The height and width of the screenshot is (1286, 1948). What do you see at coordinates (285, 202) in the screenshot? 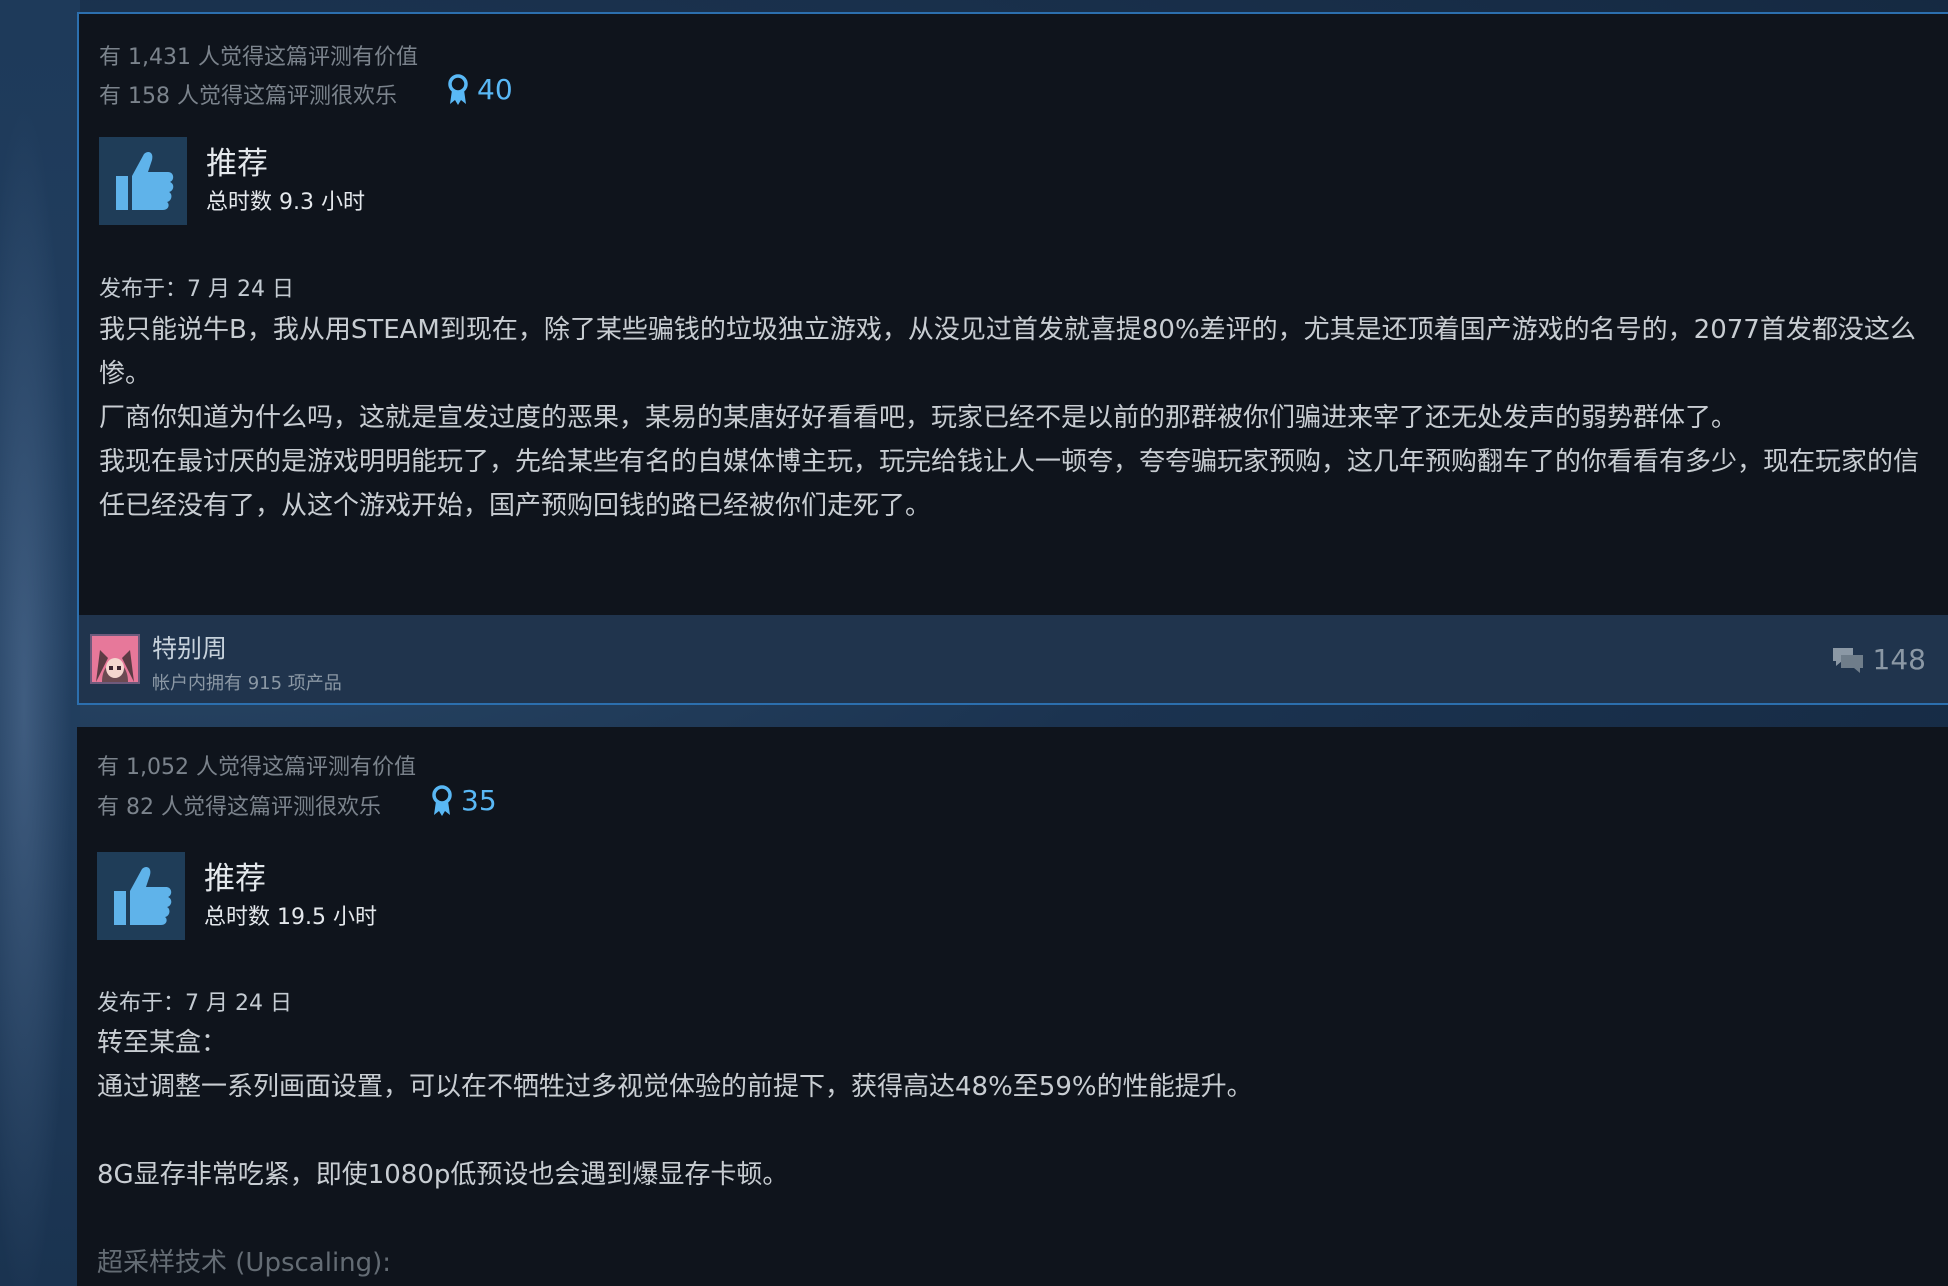
I see `playtime-hours: 总时数 9.3 小时` at bounding box center [285, 202].